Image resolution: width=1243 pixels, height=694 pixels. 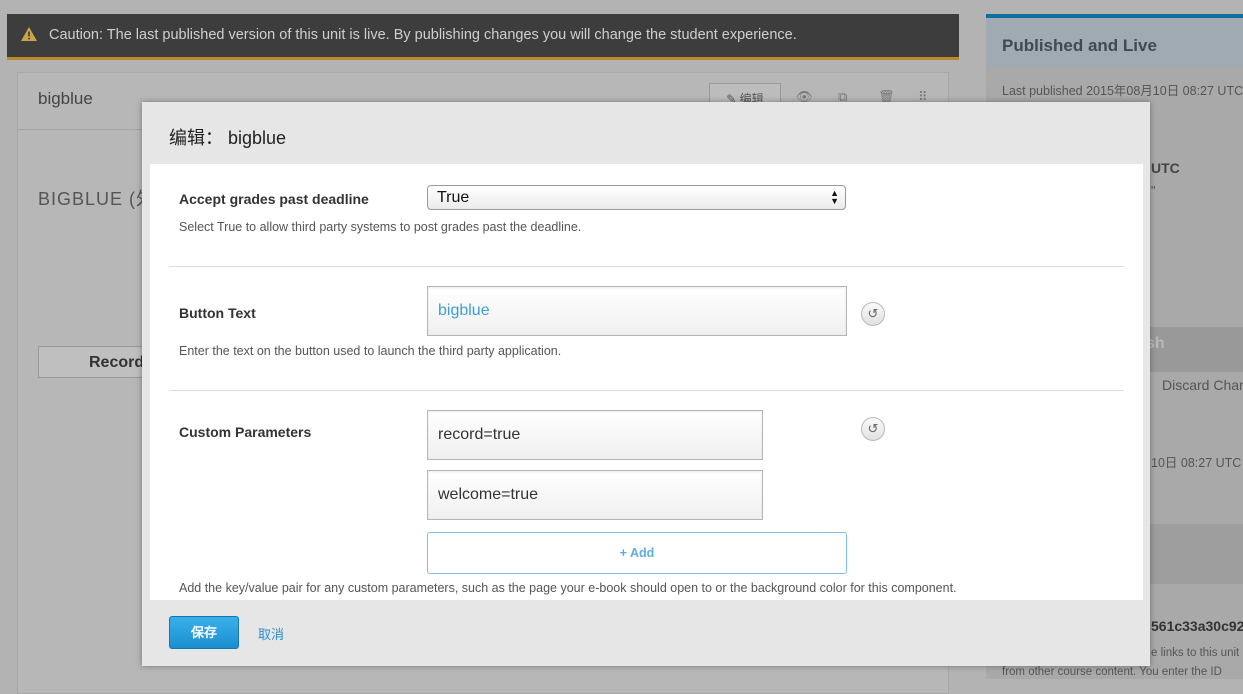 I want to click on discard-changes-link: Discard Chan, so click(x=1202, y=385).